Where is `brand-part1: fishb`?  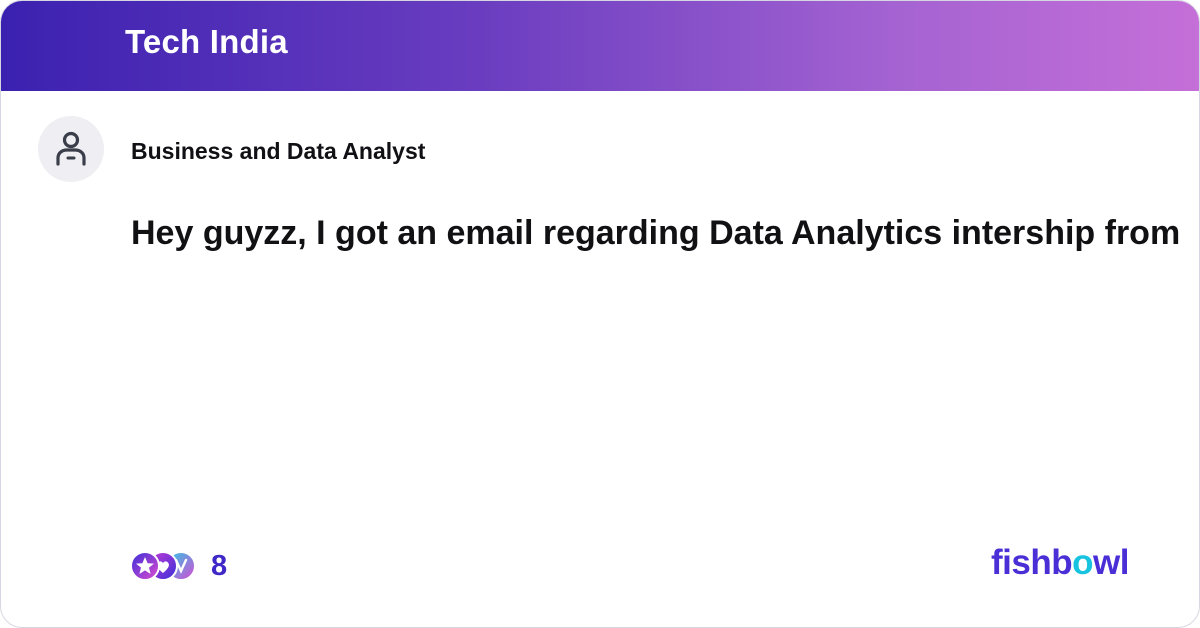 brand-part1: fishb is located at coordinates (1032, 562).